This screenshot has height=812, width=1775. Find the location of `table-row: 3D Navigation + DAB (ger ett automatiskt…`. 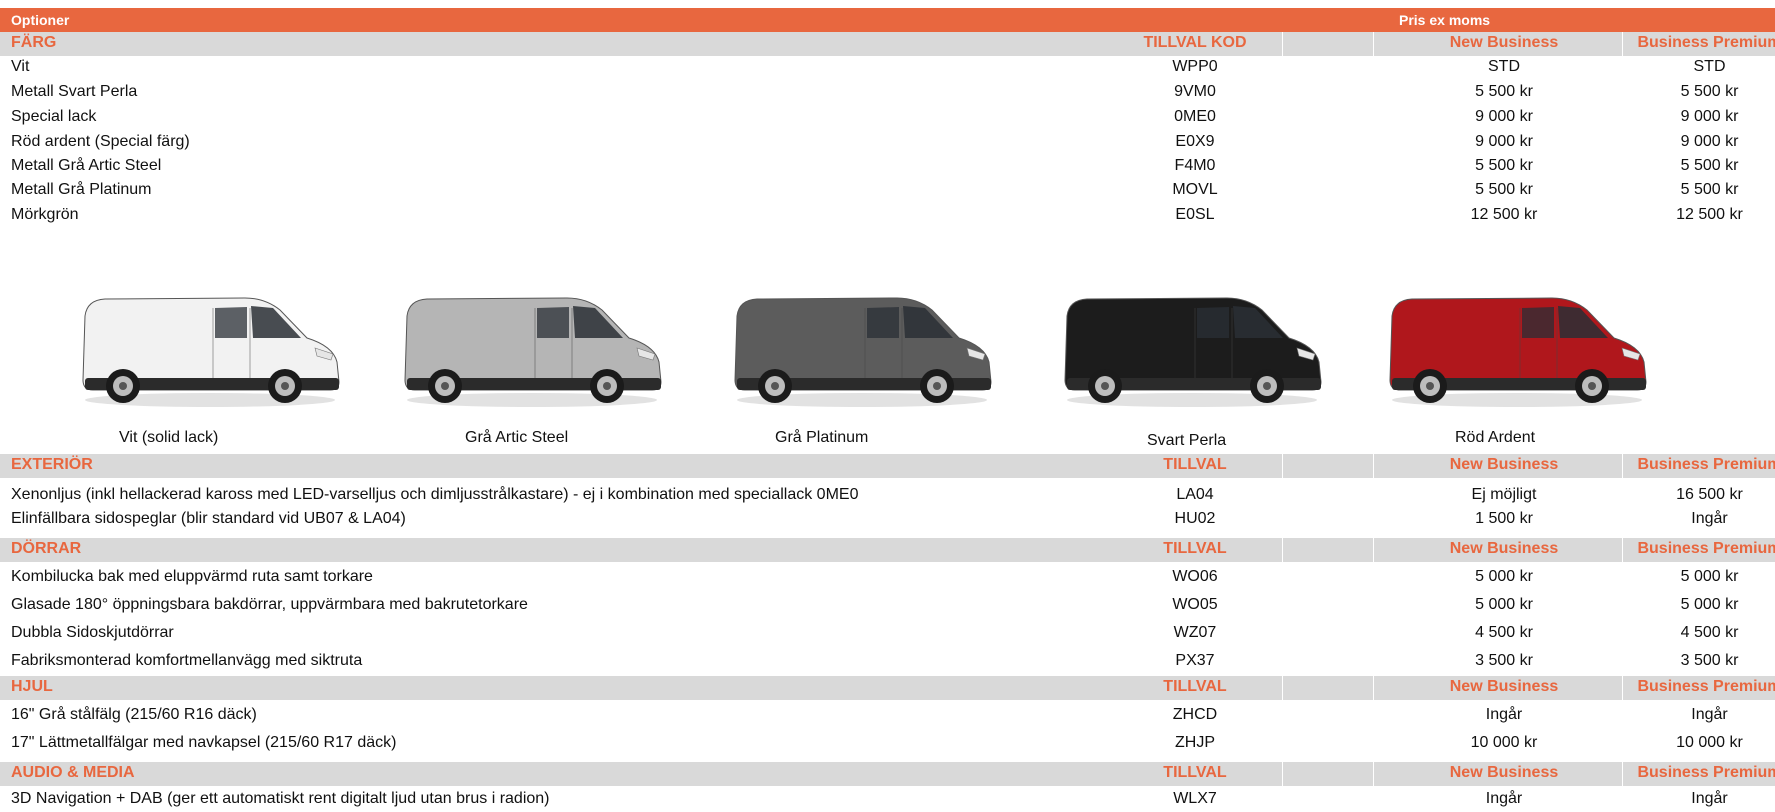

table-row: 3D Navigation + DAB (ger ett automatiskt… is located at coordinates (887, 800).